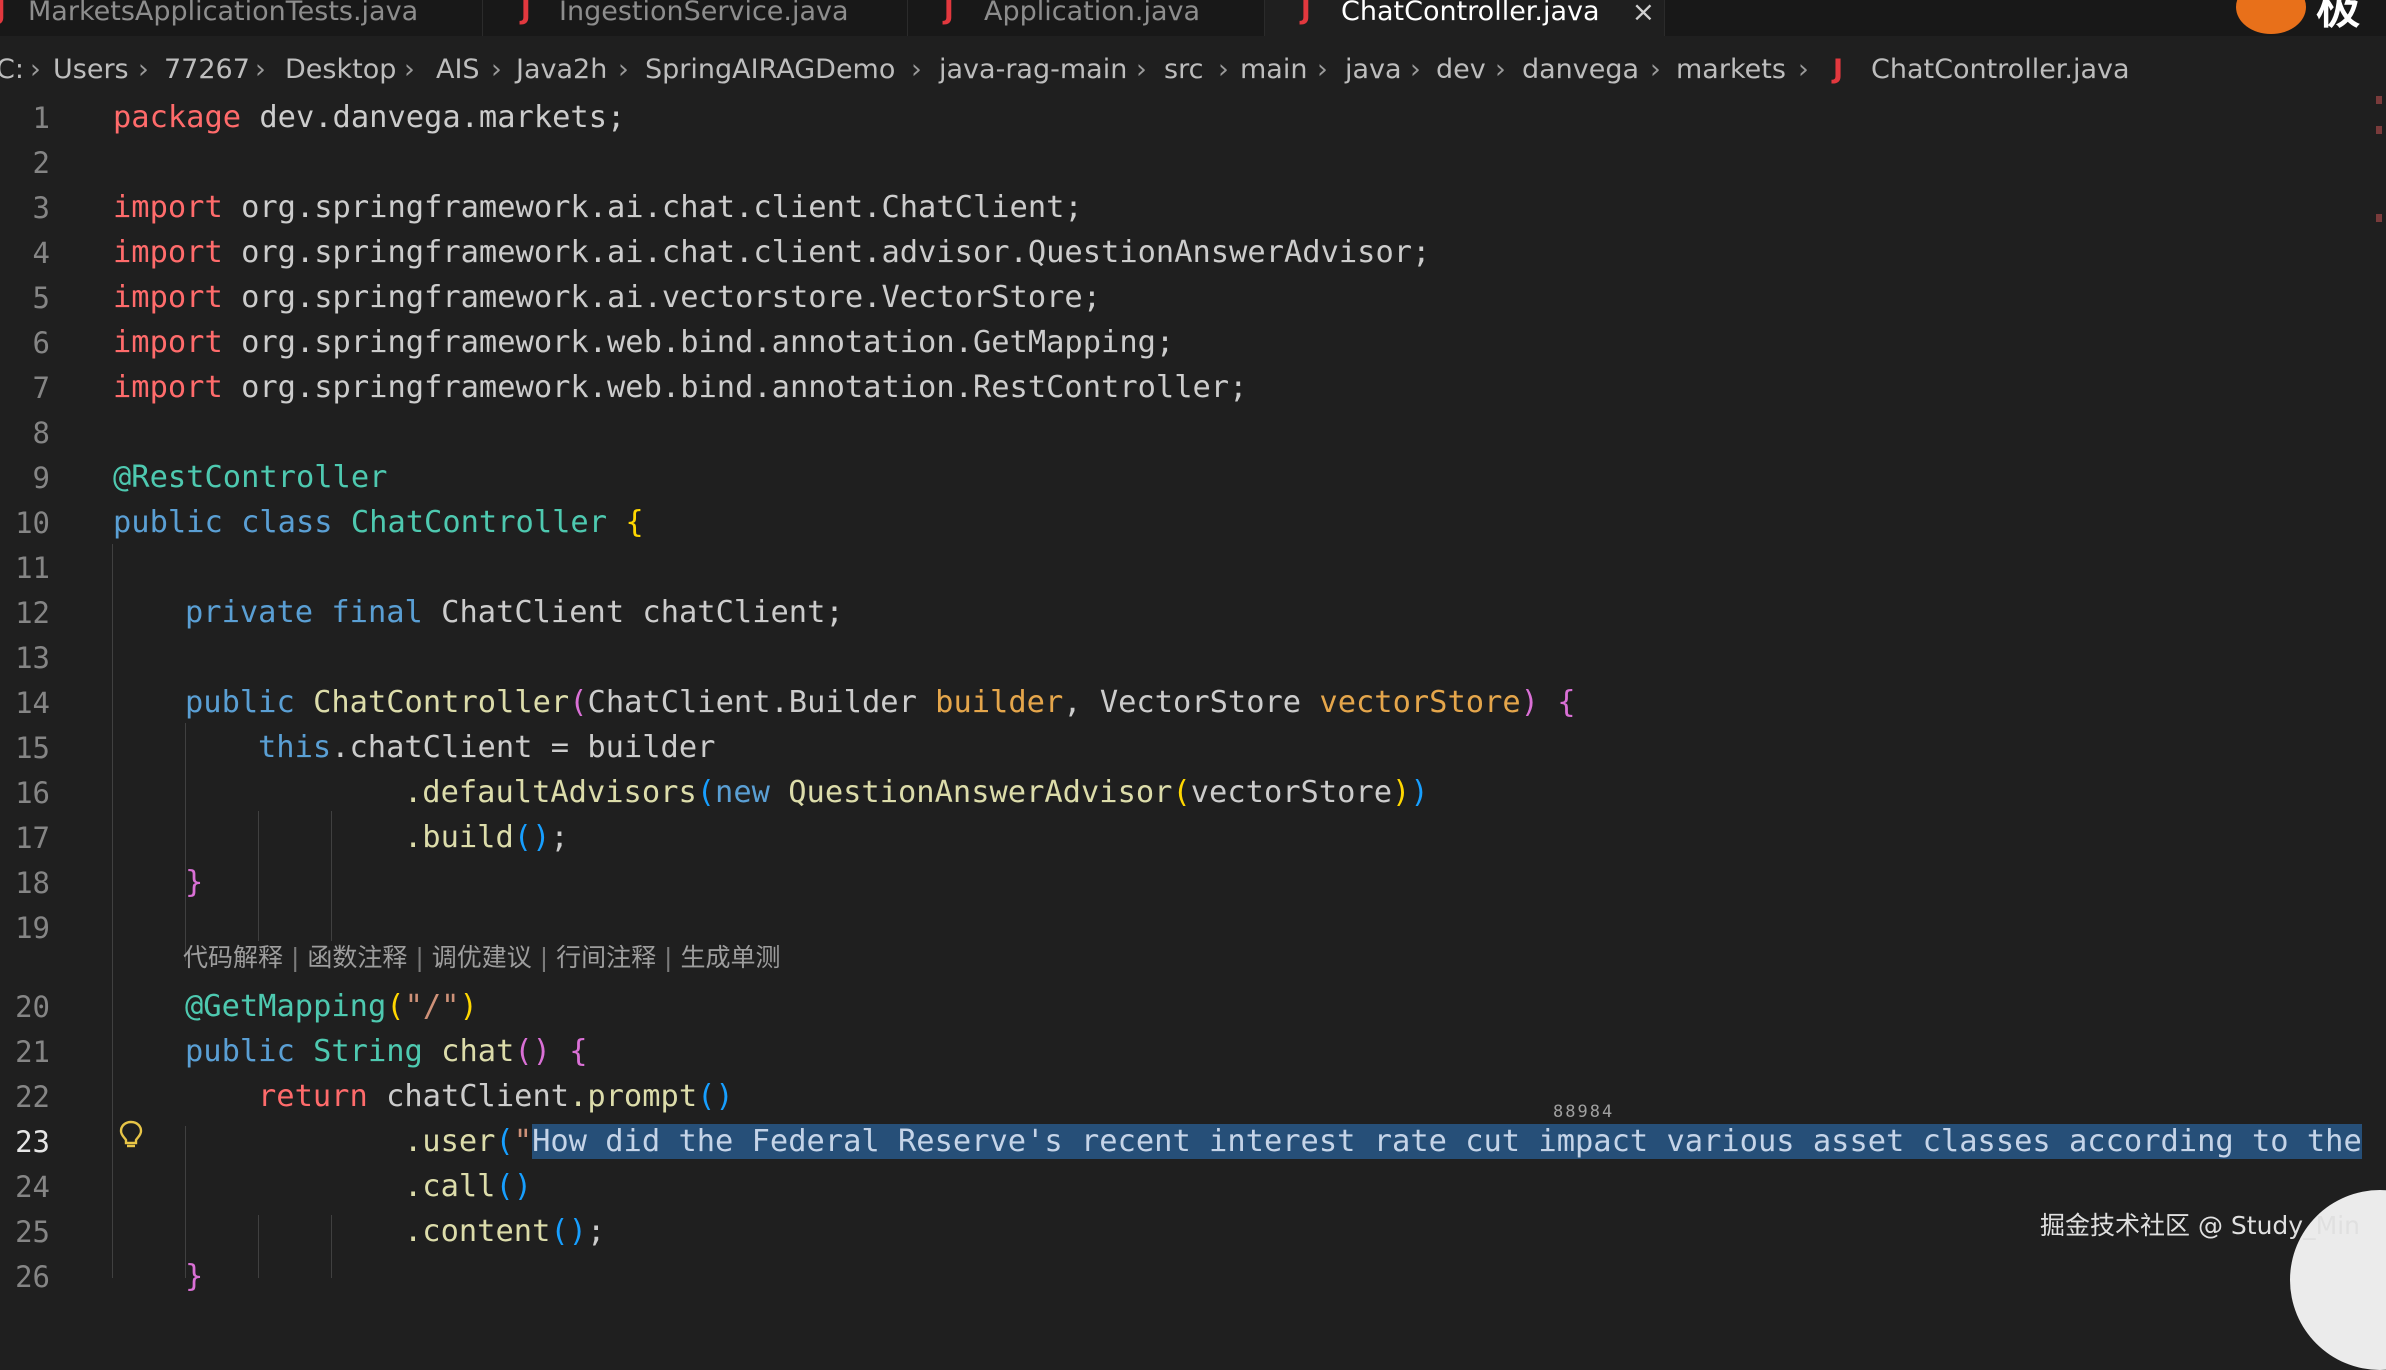  What do you see at coordinates (523, 747) in the screenshot?
I see `code-token: .chatClient = builder` at bounding box center [523, 747].